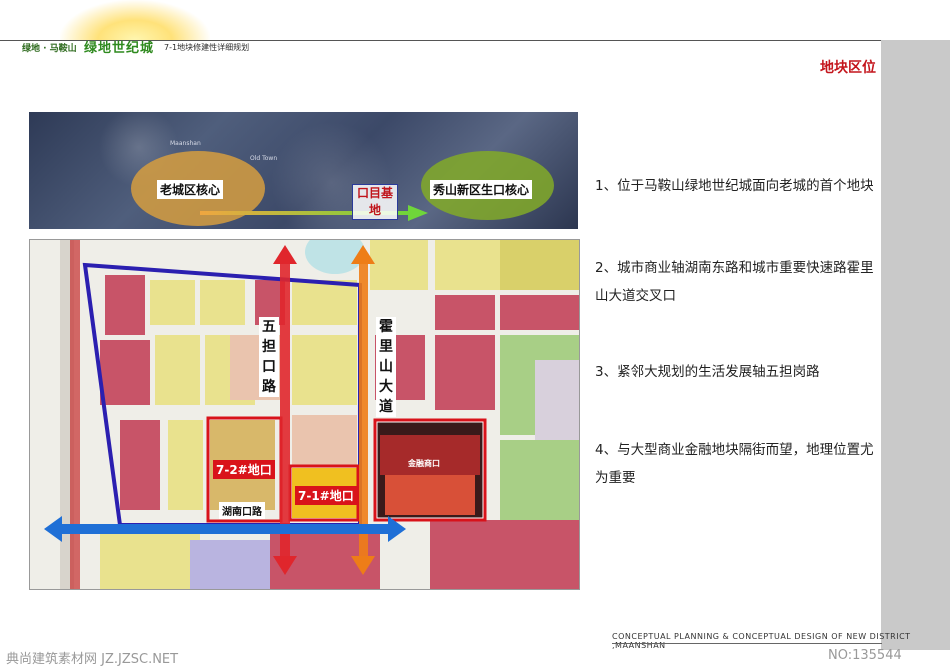 The height and width of the screenshot is (671, 950). I want to click on satellite-caption: Old Town, so click(264, 158).